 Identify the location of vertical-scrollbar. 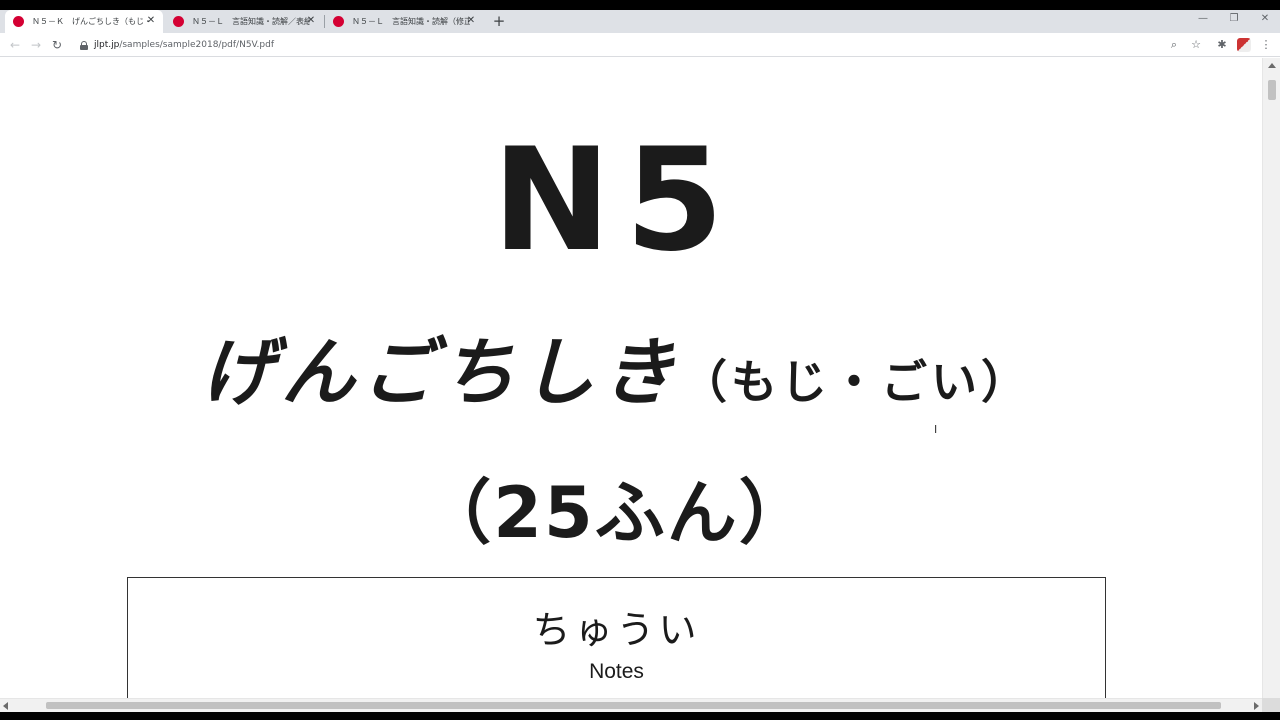
(1271, 378).